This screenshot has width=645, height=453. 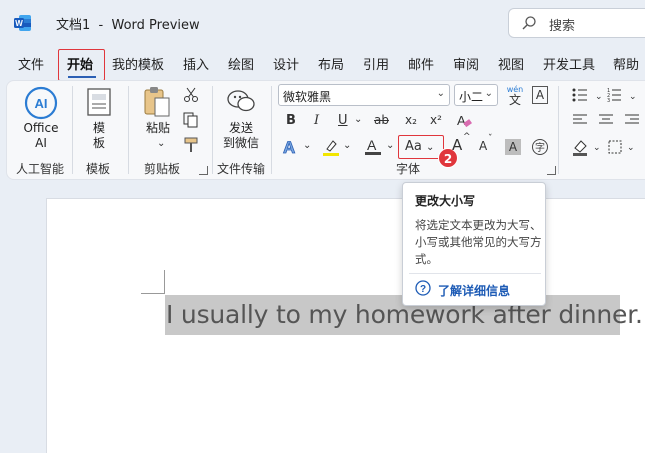 I want to click on shrink-font-caret-icon: ˇ, so click(x=490, y=139).